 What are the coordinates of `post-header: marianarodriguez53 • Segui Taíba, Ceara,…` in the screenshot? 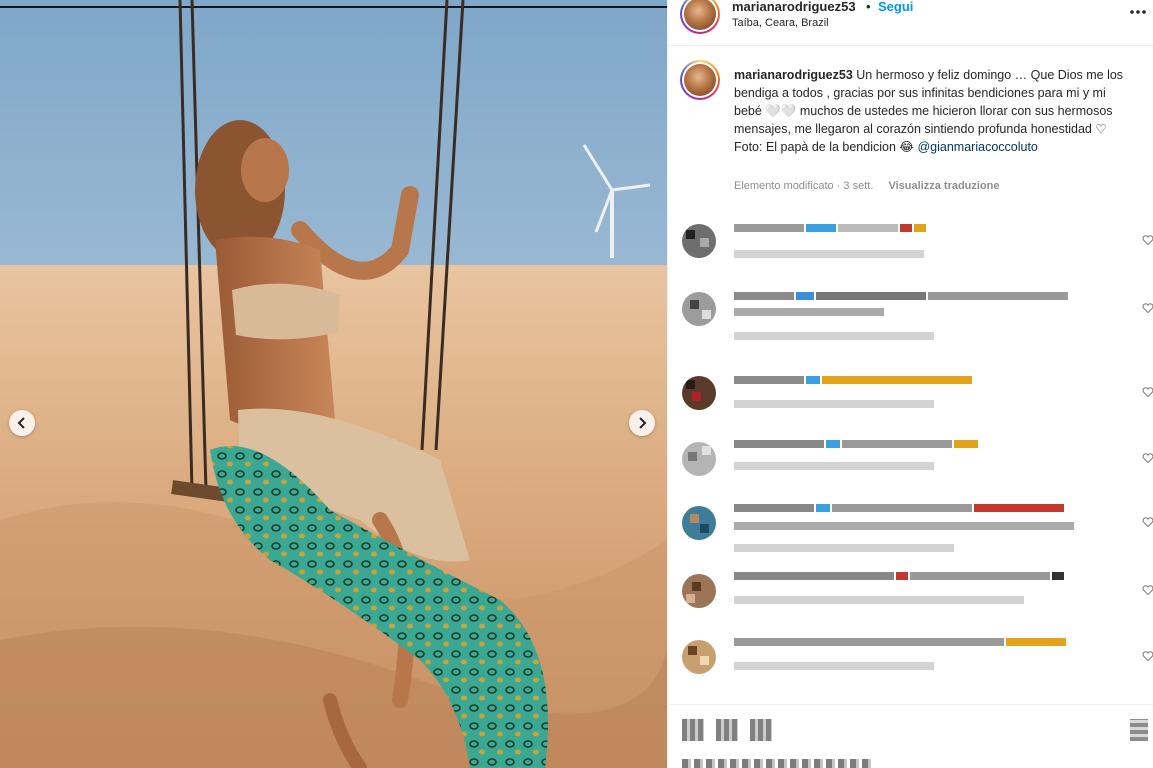 It's located at (910, 23).